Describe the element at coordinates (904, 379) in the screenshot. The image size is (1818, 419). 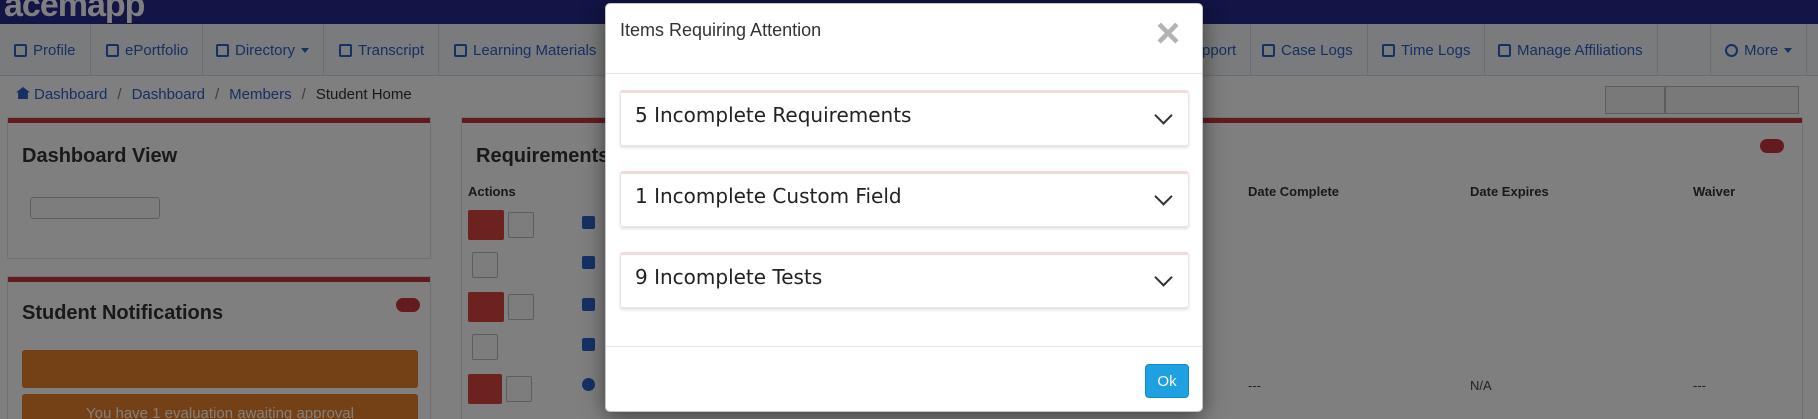
I see `modal-footer: Ok` at that location.